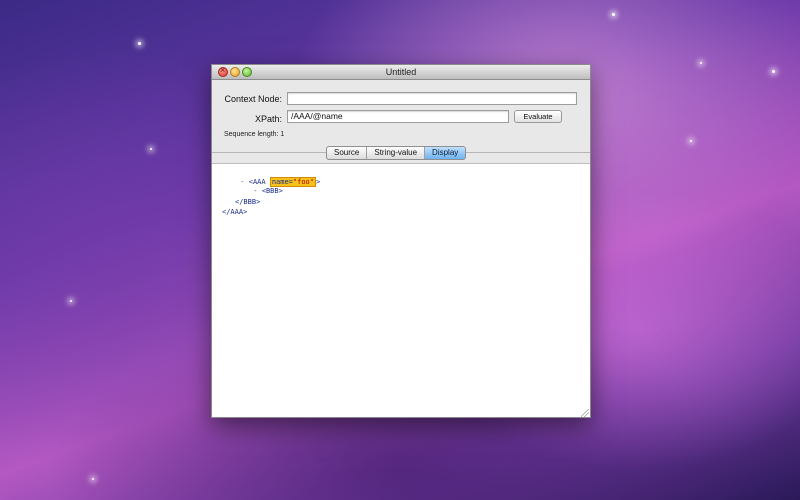 The height and width of the screenshot is (500, 800). Describe the element at coordinates (247, 72) in the screenshot. I see `zoom-window-button` at that location.